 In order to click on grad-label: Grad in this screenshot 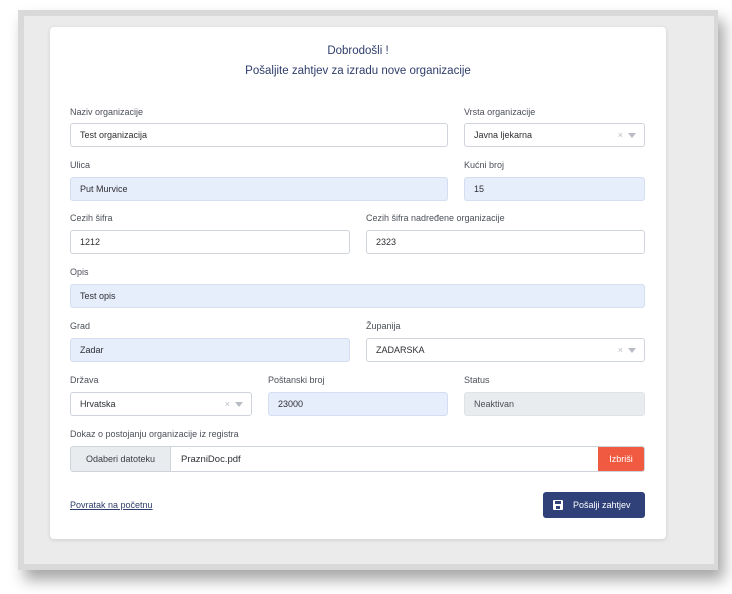, I will do `click(80, 326)`.